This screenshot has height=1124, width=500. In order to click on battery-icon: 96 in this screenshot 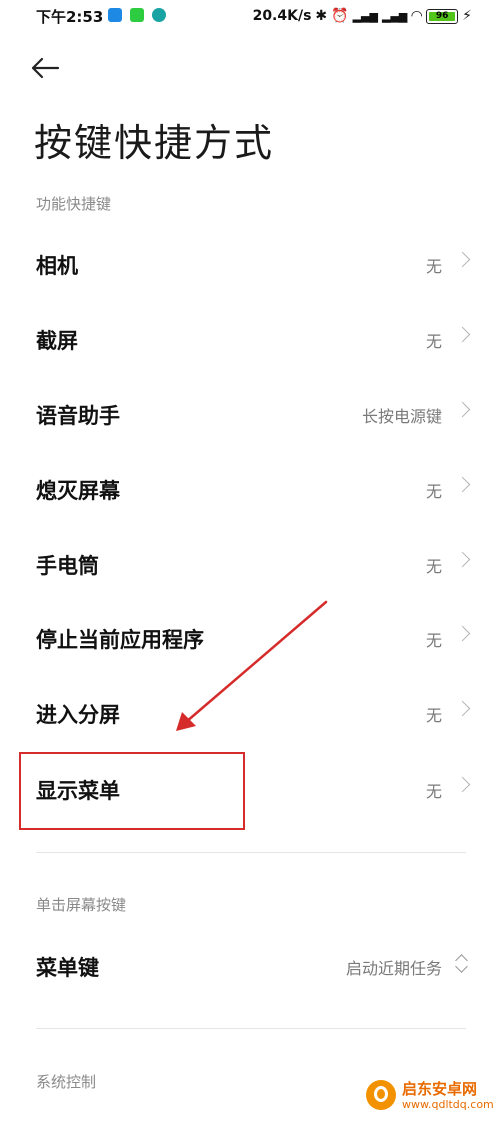, I will do `click(442, 16)`.